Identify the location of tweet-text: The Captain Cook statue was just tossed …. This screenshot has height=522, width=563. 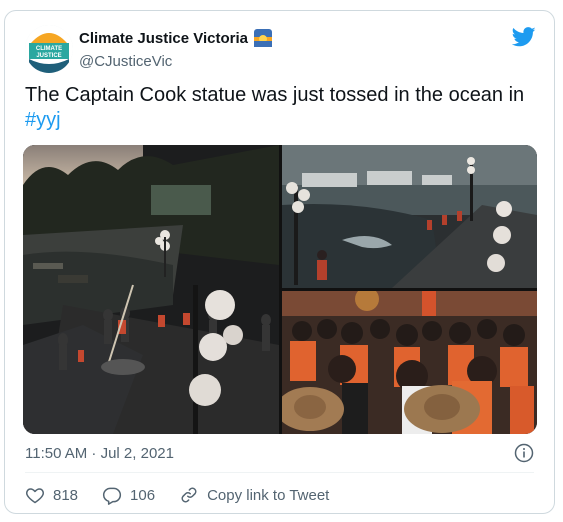
(280, 108).